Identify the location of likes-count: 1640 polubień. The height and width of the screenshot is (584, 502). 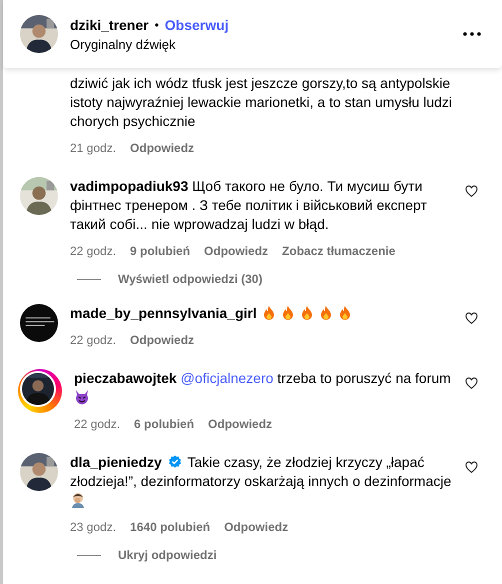
(170, 527).